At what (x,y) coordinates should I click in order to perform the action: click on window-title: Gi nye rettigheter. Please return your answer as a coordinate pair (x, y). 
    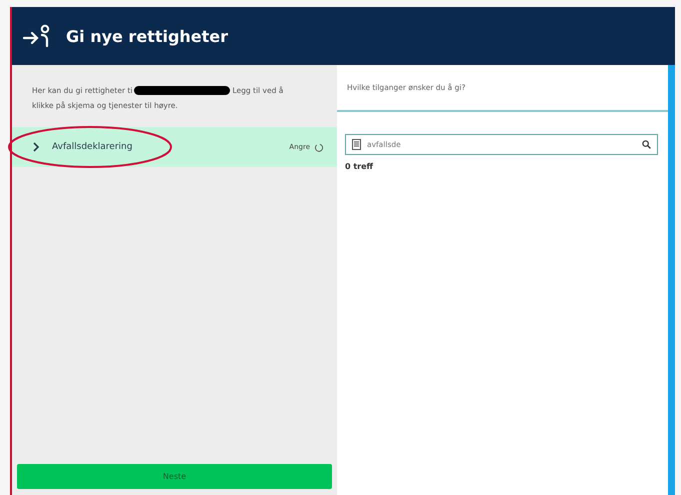
    Looking at the image, I should click on (147, 36).